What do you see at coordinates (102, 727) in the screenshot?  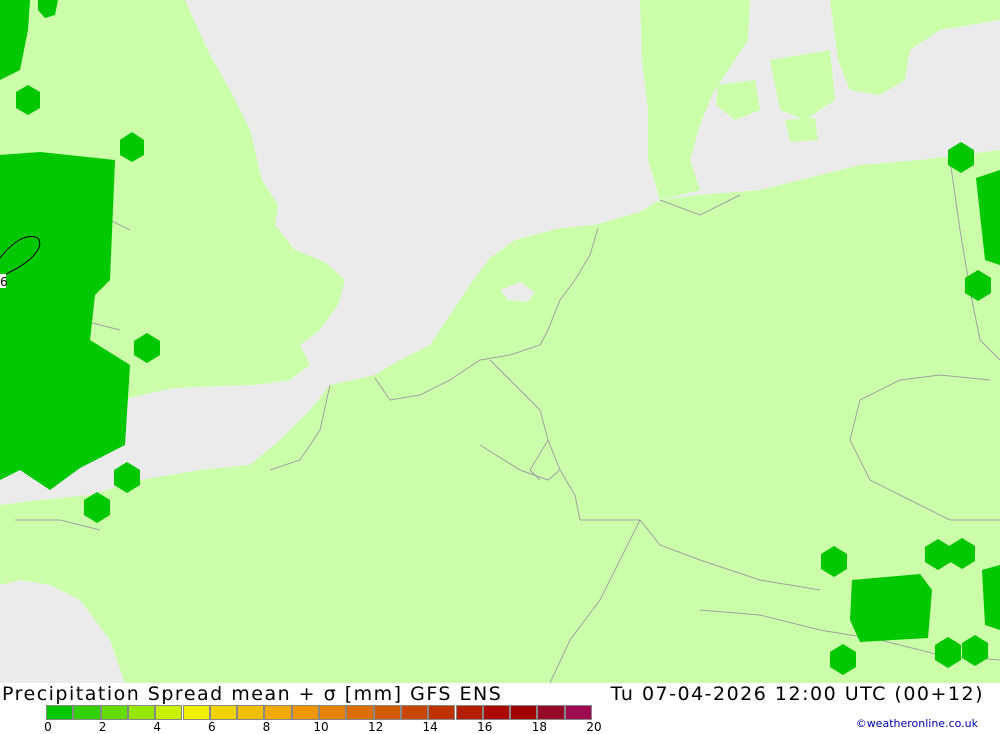 I see `color-scale-tick-label: 2` at bounding box center [102, 727].